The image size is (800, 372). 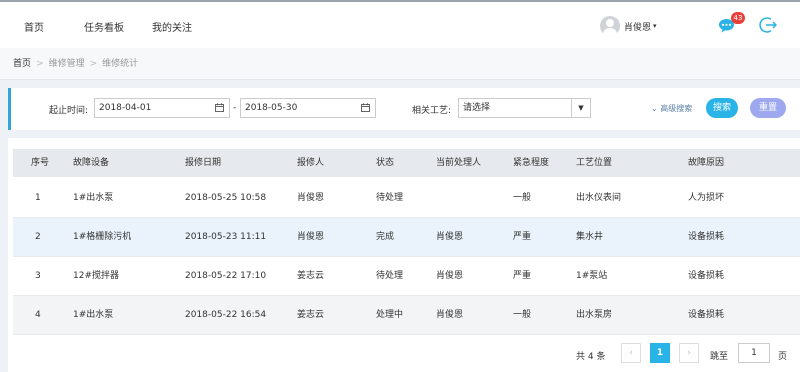 I want to click on date-range-dash: -, so click(x=235, y=108).